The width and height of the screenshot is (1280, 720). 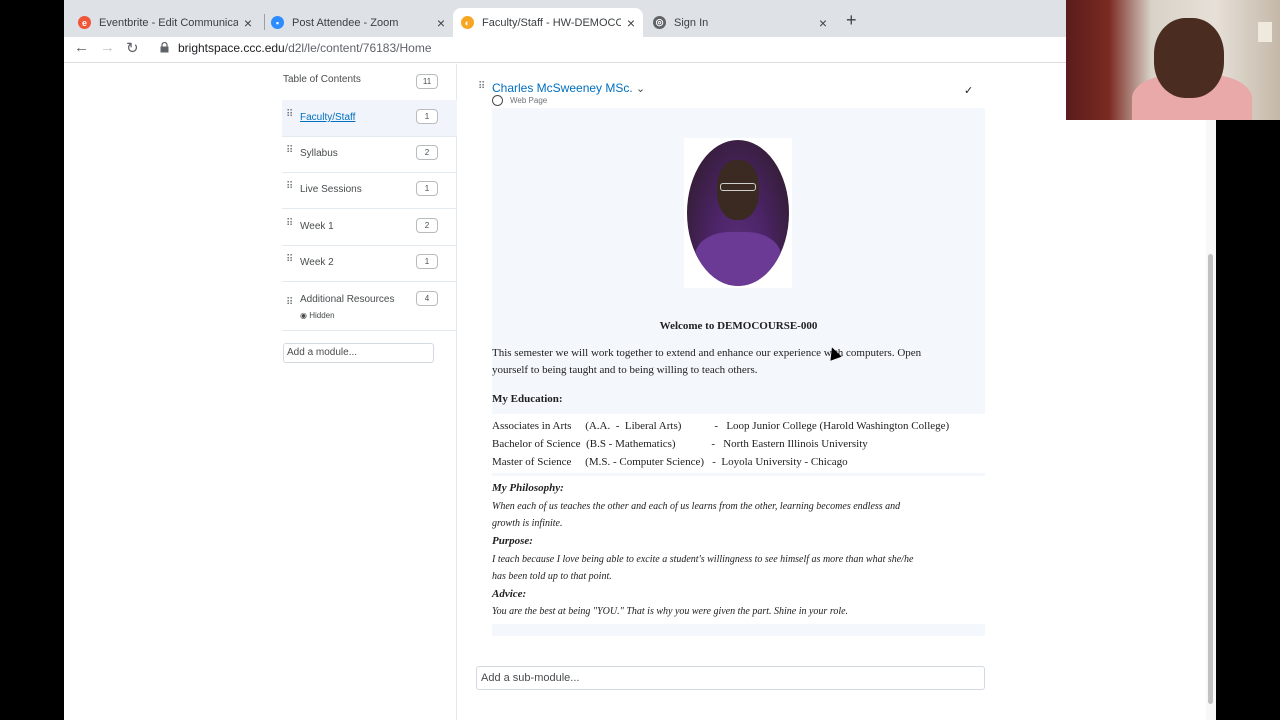 What do you see at coordinates (528, 488) in the screenshot?
I see `philosophy-heading: My Philosophy:` at bounding box center [528, 488].